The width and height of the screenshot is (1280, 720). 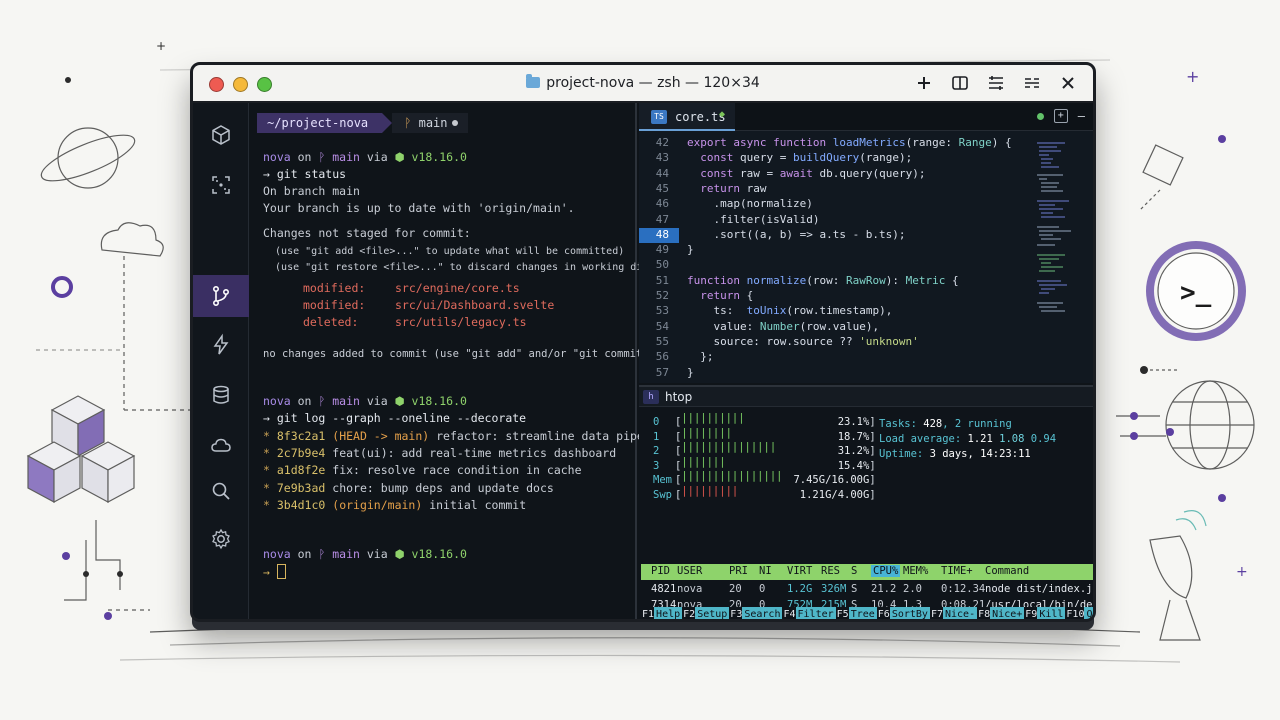 I want to click on fkey-search: F3 Search, so click(x=756, y=613).